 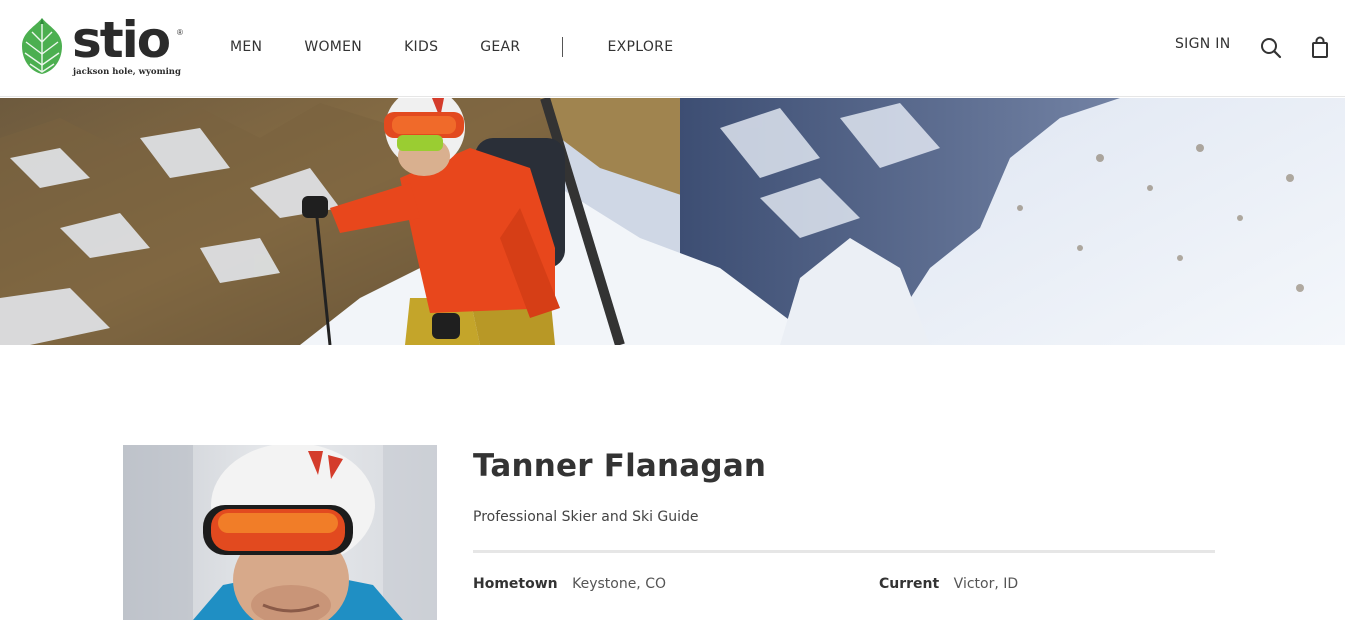 I want to click on current-label: Current, so click(x=909, y=584).